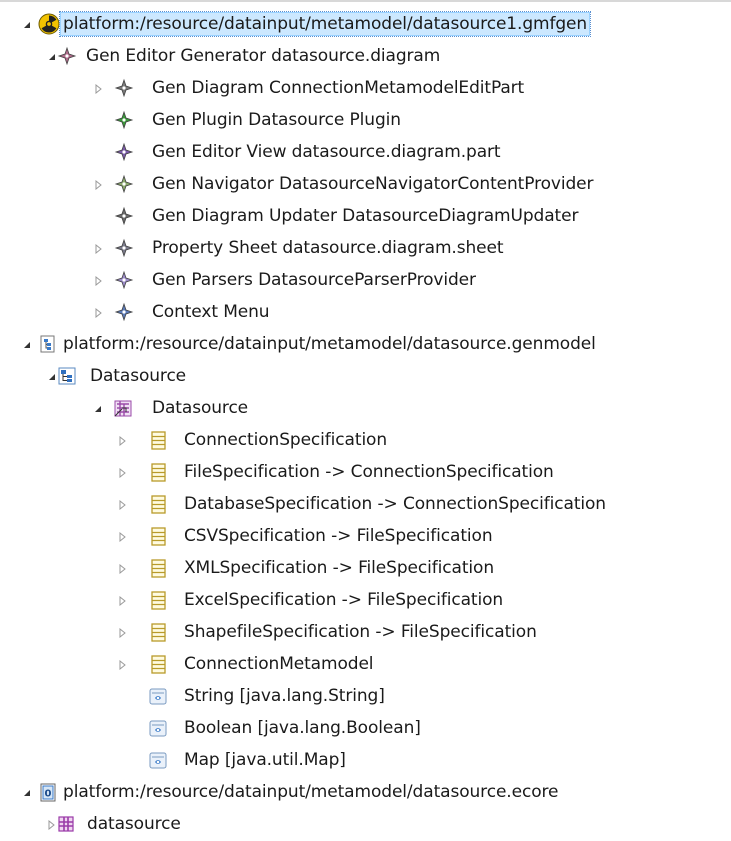  I want to click on tree-item-label: ConnectionMetamodel, so click(279, 664).